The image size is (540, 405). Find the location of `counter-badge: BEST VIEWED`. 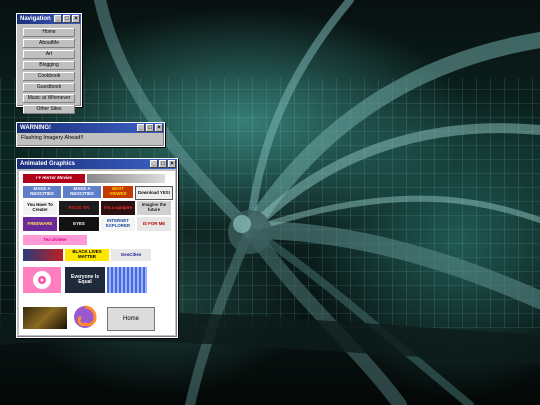

counter-badge: BEST VIEWED is located at coordinates (118, 192).